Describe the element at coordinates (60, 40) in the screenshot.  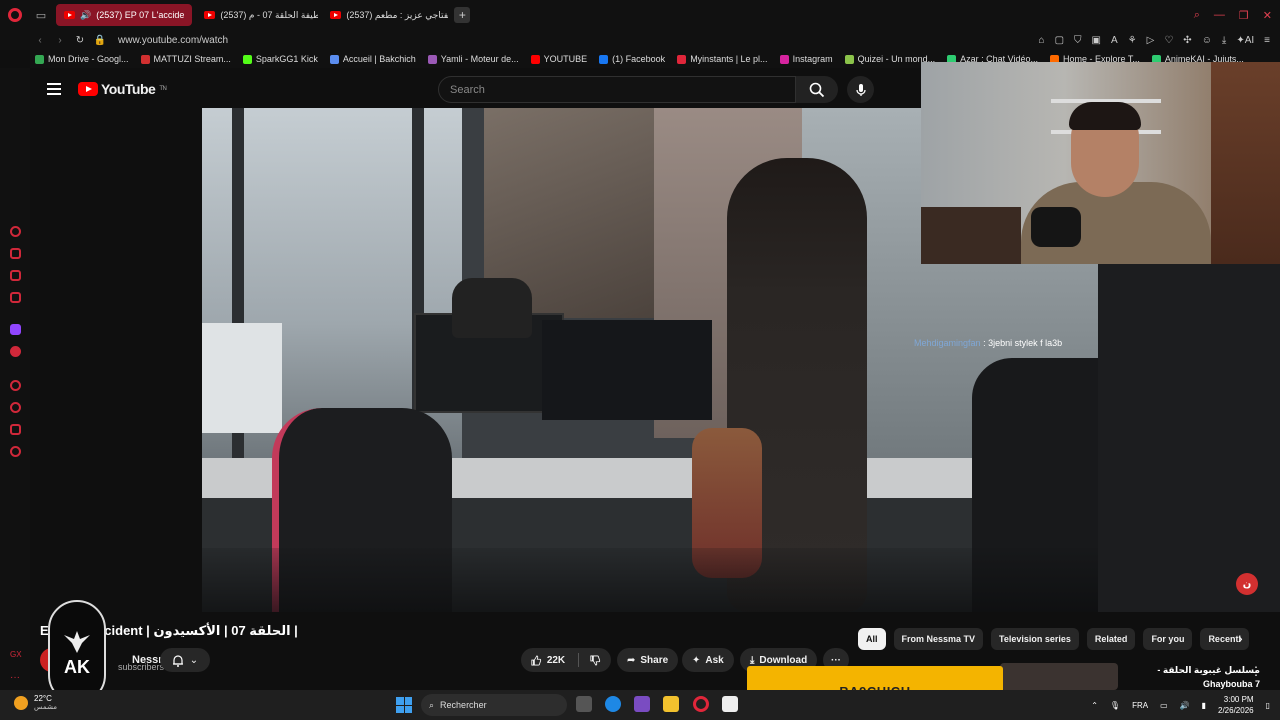
I see `forward-icon: ›` at that location.